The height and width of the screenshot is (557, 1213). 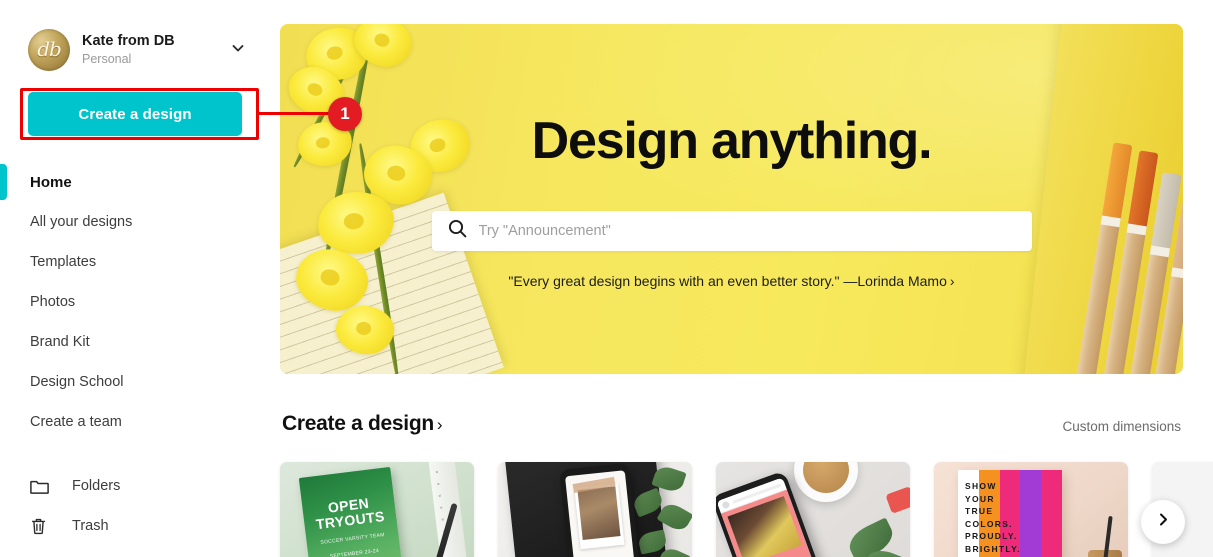 I want to click on template-card-social-post, so click(x=813, y=509).